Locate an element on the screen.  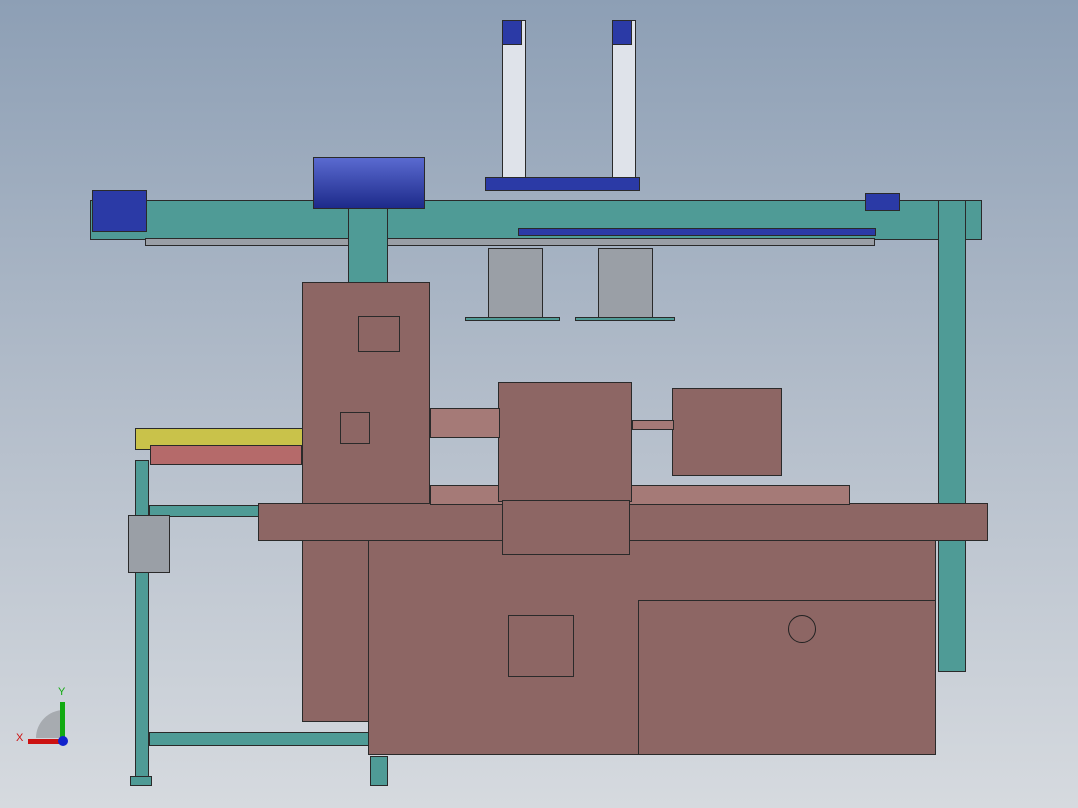
gripper-left is located at coordinates (515, 283).